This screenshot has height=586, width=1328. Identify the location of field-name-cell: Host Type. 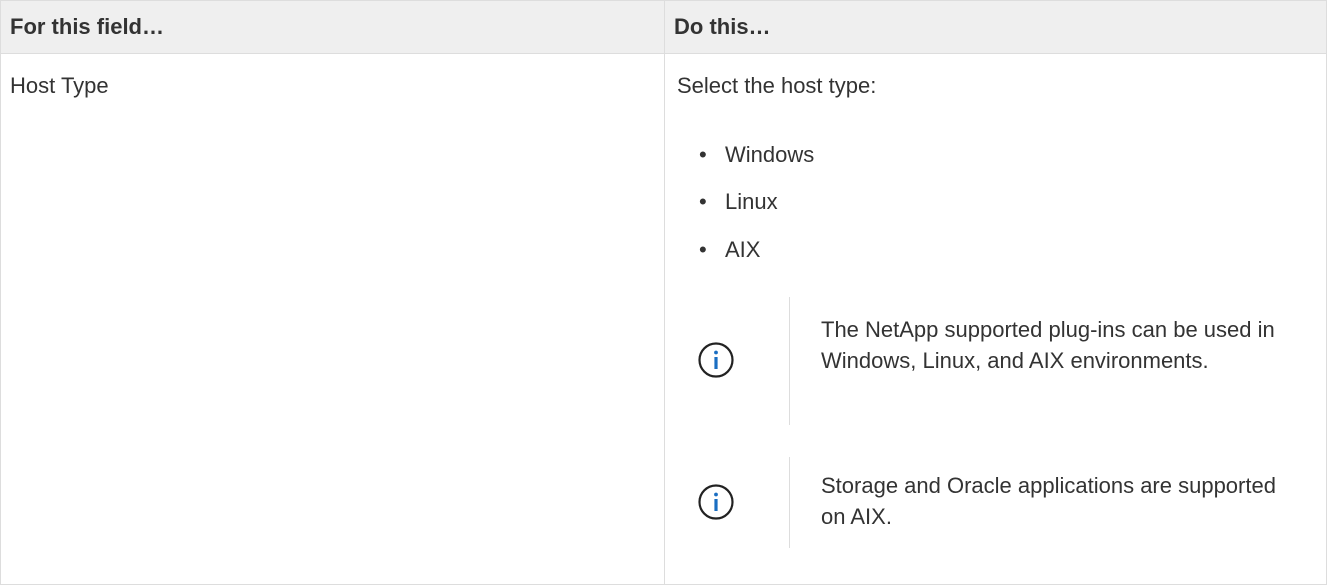
(59, 85).